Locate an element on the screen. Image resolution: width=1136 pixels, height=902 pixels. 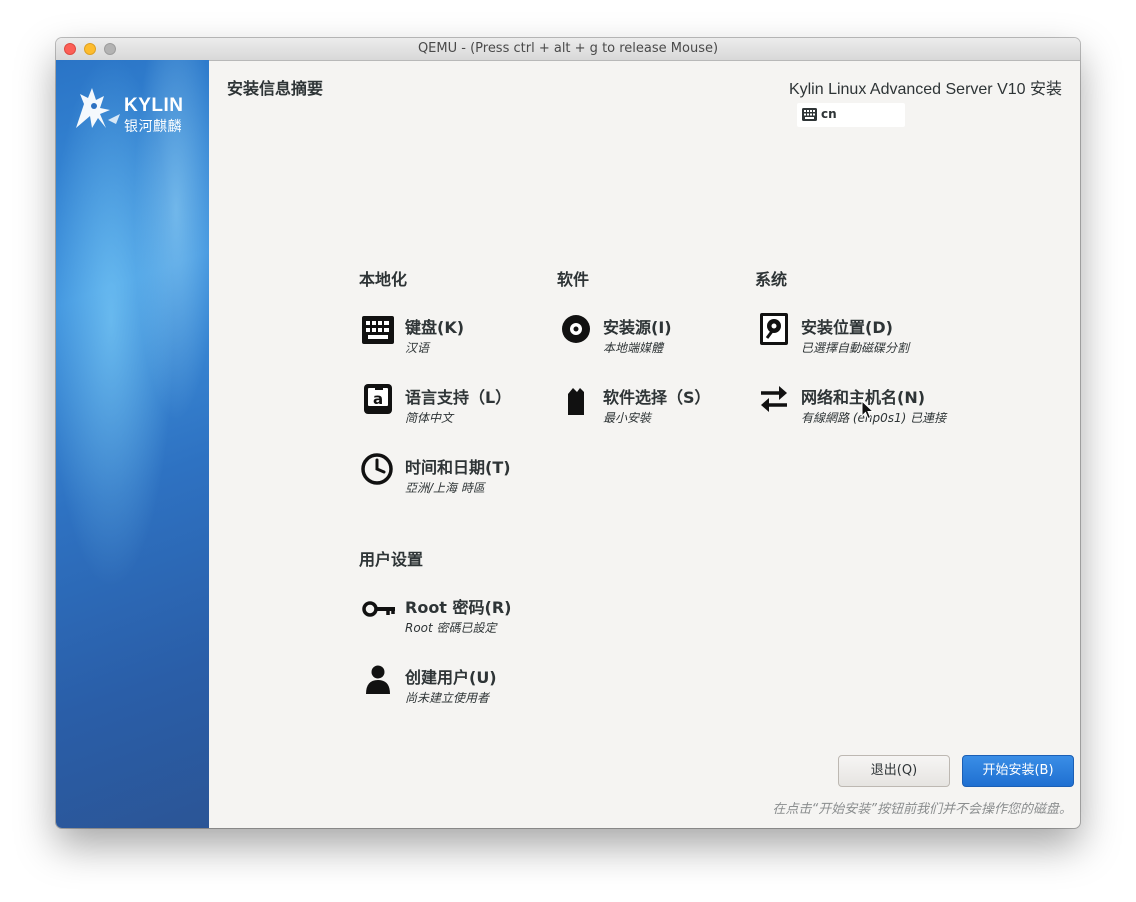
spoke-root-password: Root 密码(R) Root 密碼已設定 is located at coordinates (456, 619).